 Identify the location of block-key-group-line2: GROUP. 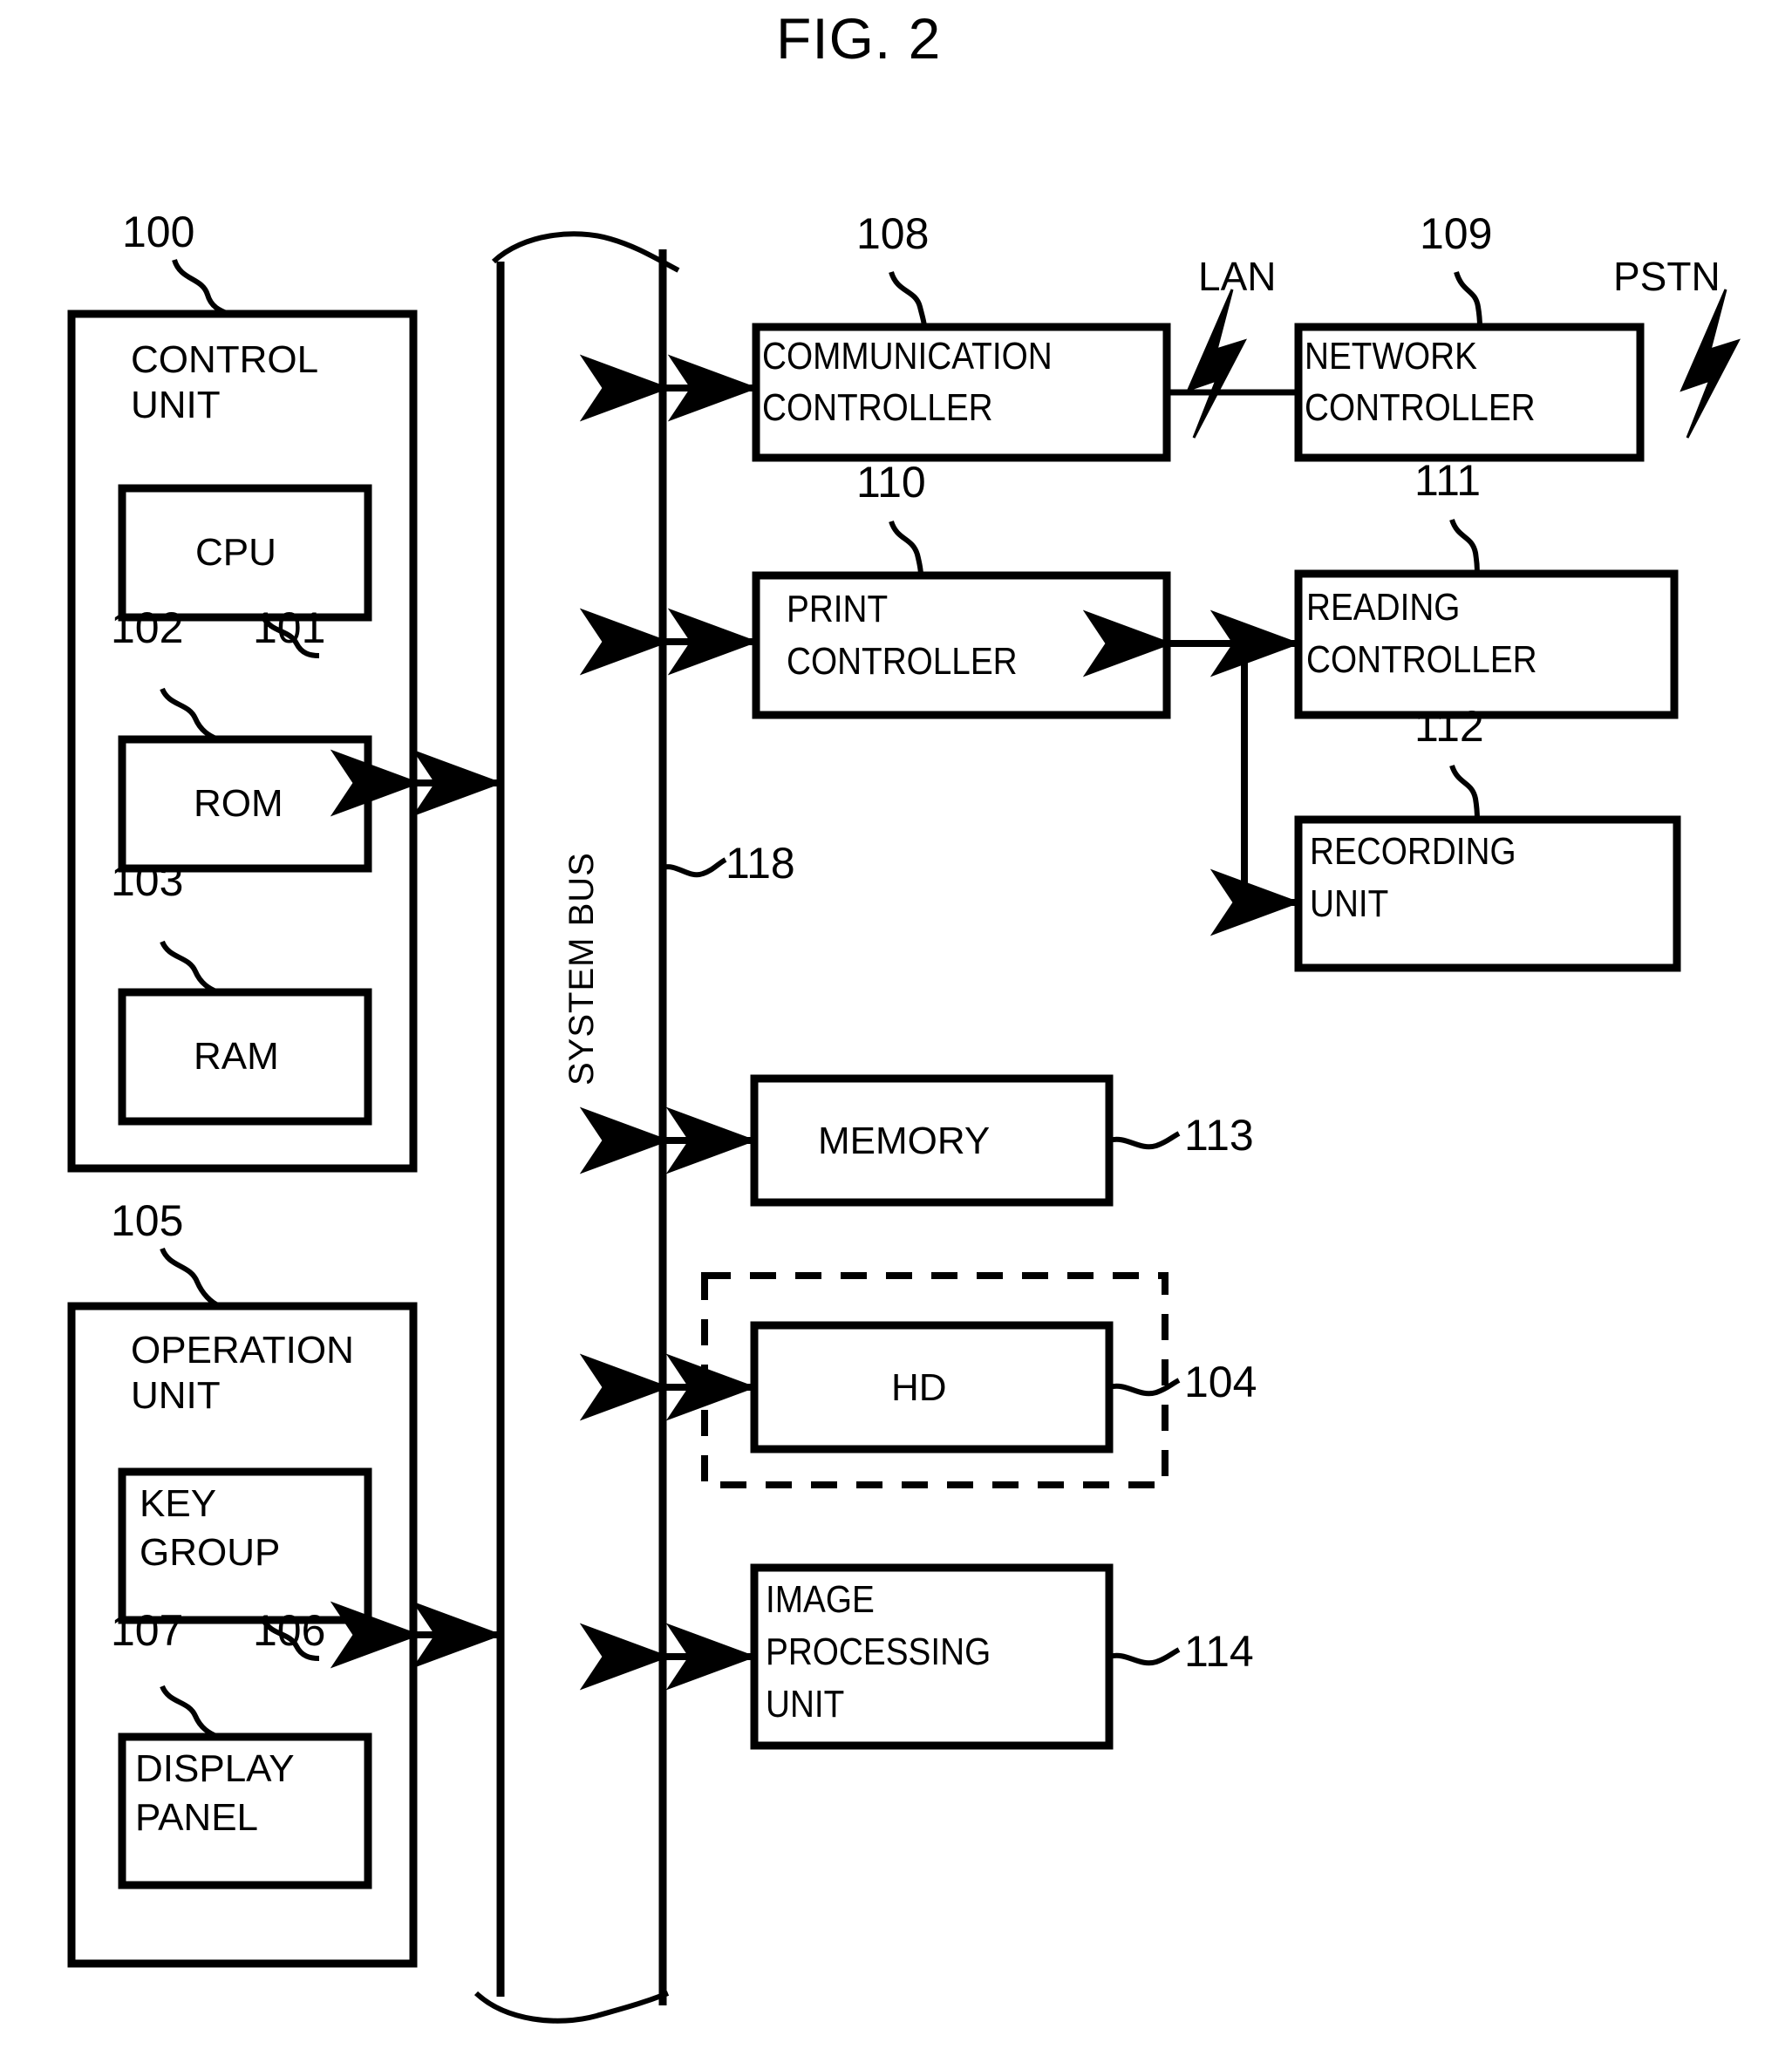
(210, 1552).